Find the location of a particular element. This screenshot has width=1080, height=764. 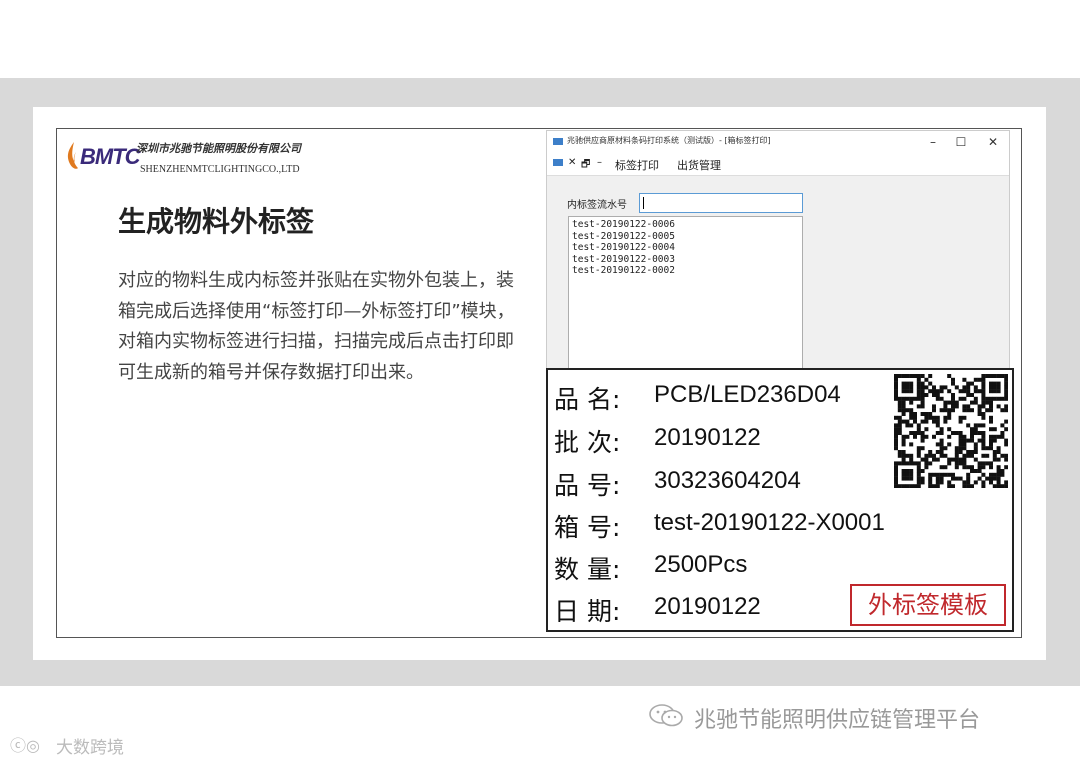

list-item: test-20190122-0006 is located at coordinates (685, 225).